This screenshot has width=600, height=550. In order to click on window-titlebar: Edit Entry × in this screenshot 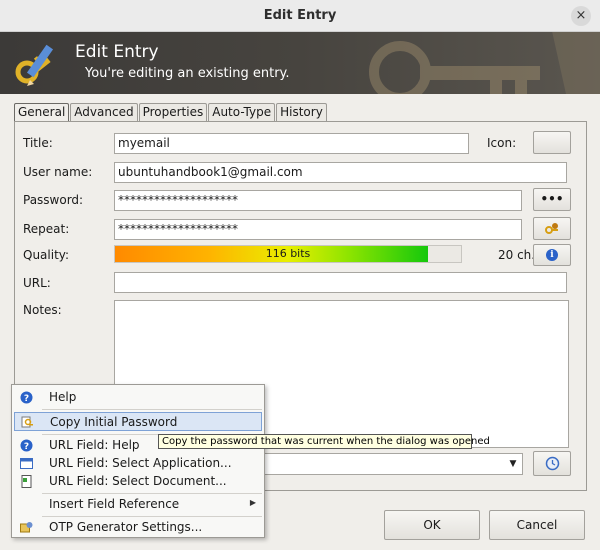, I will do `click(300, 16)`.